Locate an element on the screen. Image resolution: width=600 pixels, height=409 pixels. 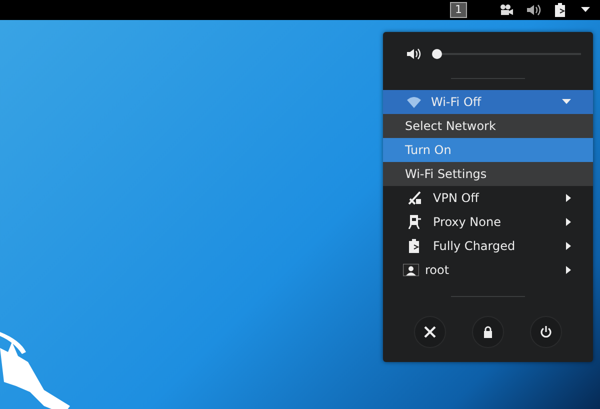
menu-item: root is located at coordinates (488, 270).